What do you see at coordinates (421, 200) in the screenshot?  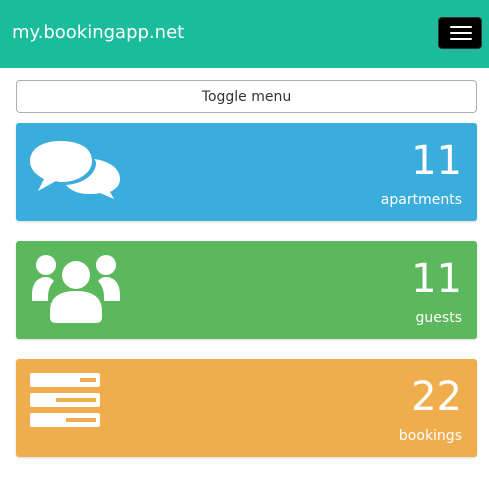 I see `apartments-label: apartments` at bounding box center [421, 200].